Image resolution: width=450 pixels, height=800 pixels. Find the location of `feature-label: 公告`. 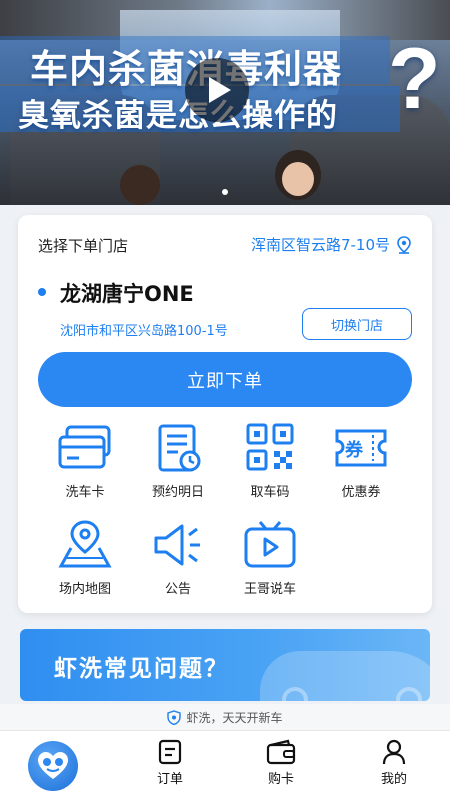

feature-label: 公告 is located at coordinates (177, 589).